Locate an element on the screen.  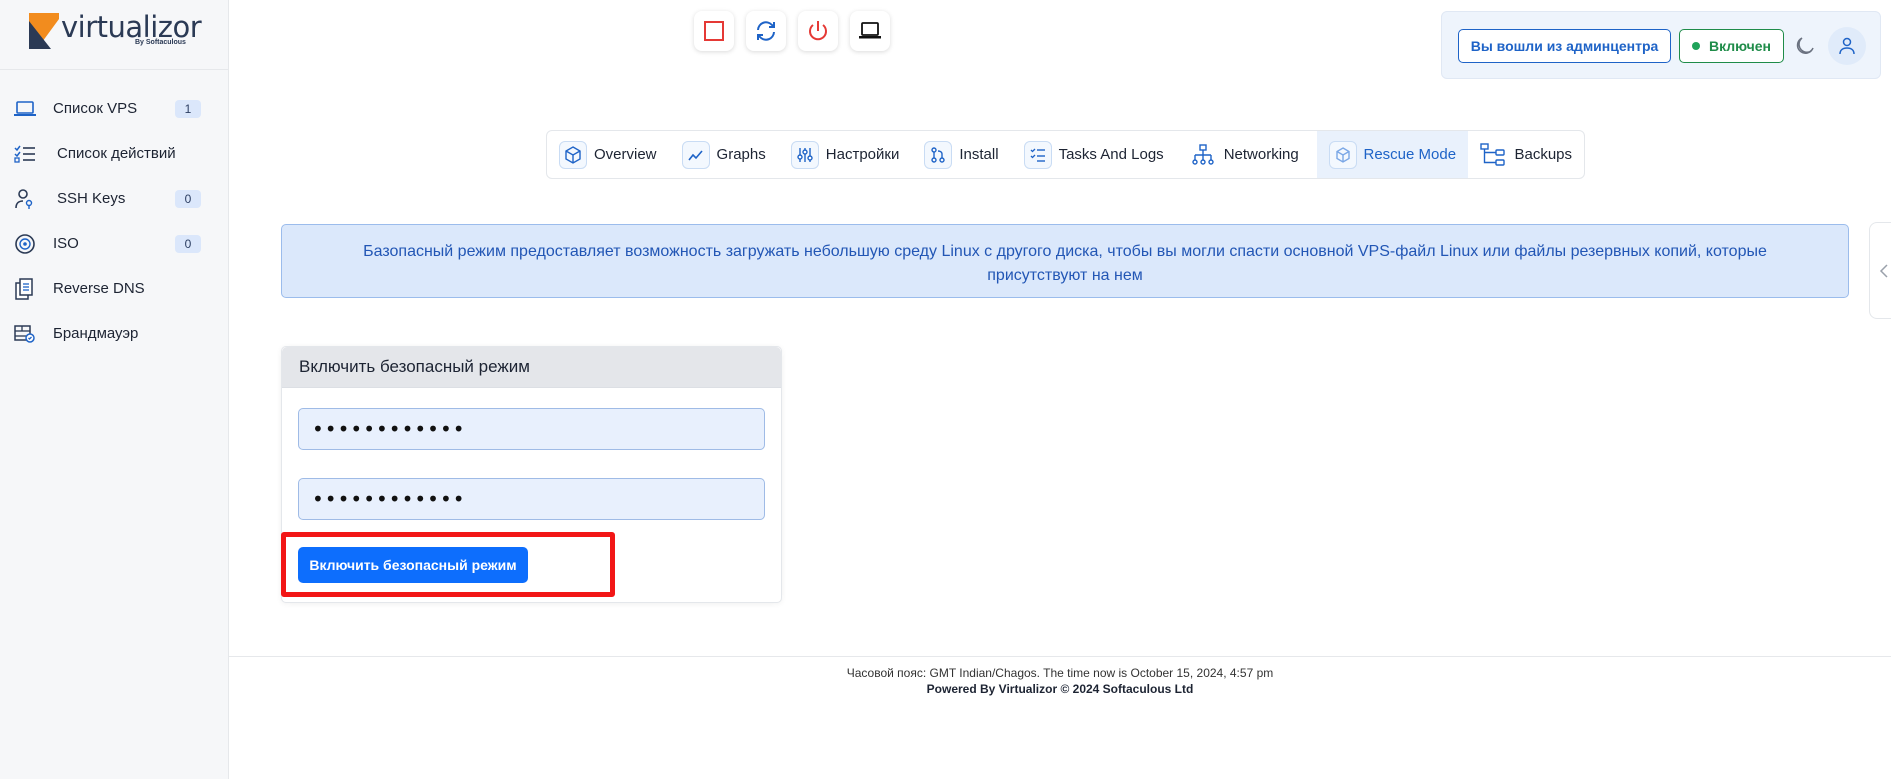
documents-icon is located at coordinates (25, 288).